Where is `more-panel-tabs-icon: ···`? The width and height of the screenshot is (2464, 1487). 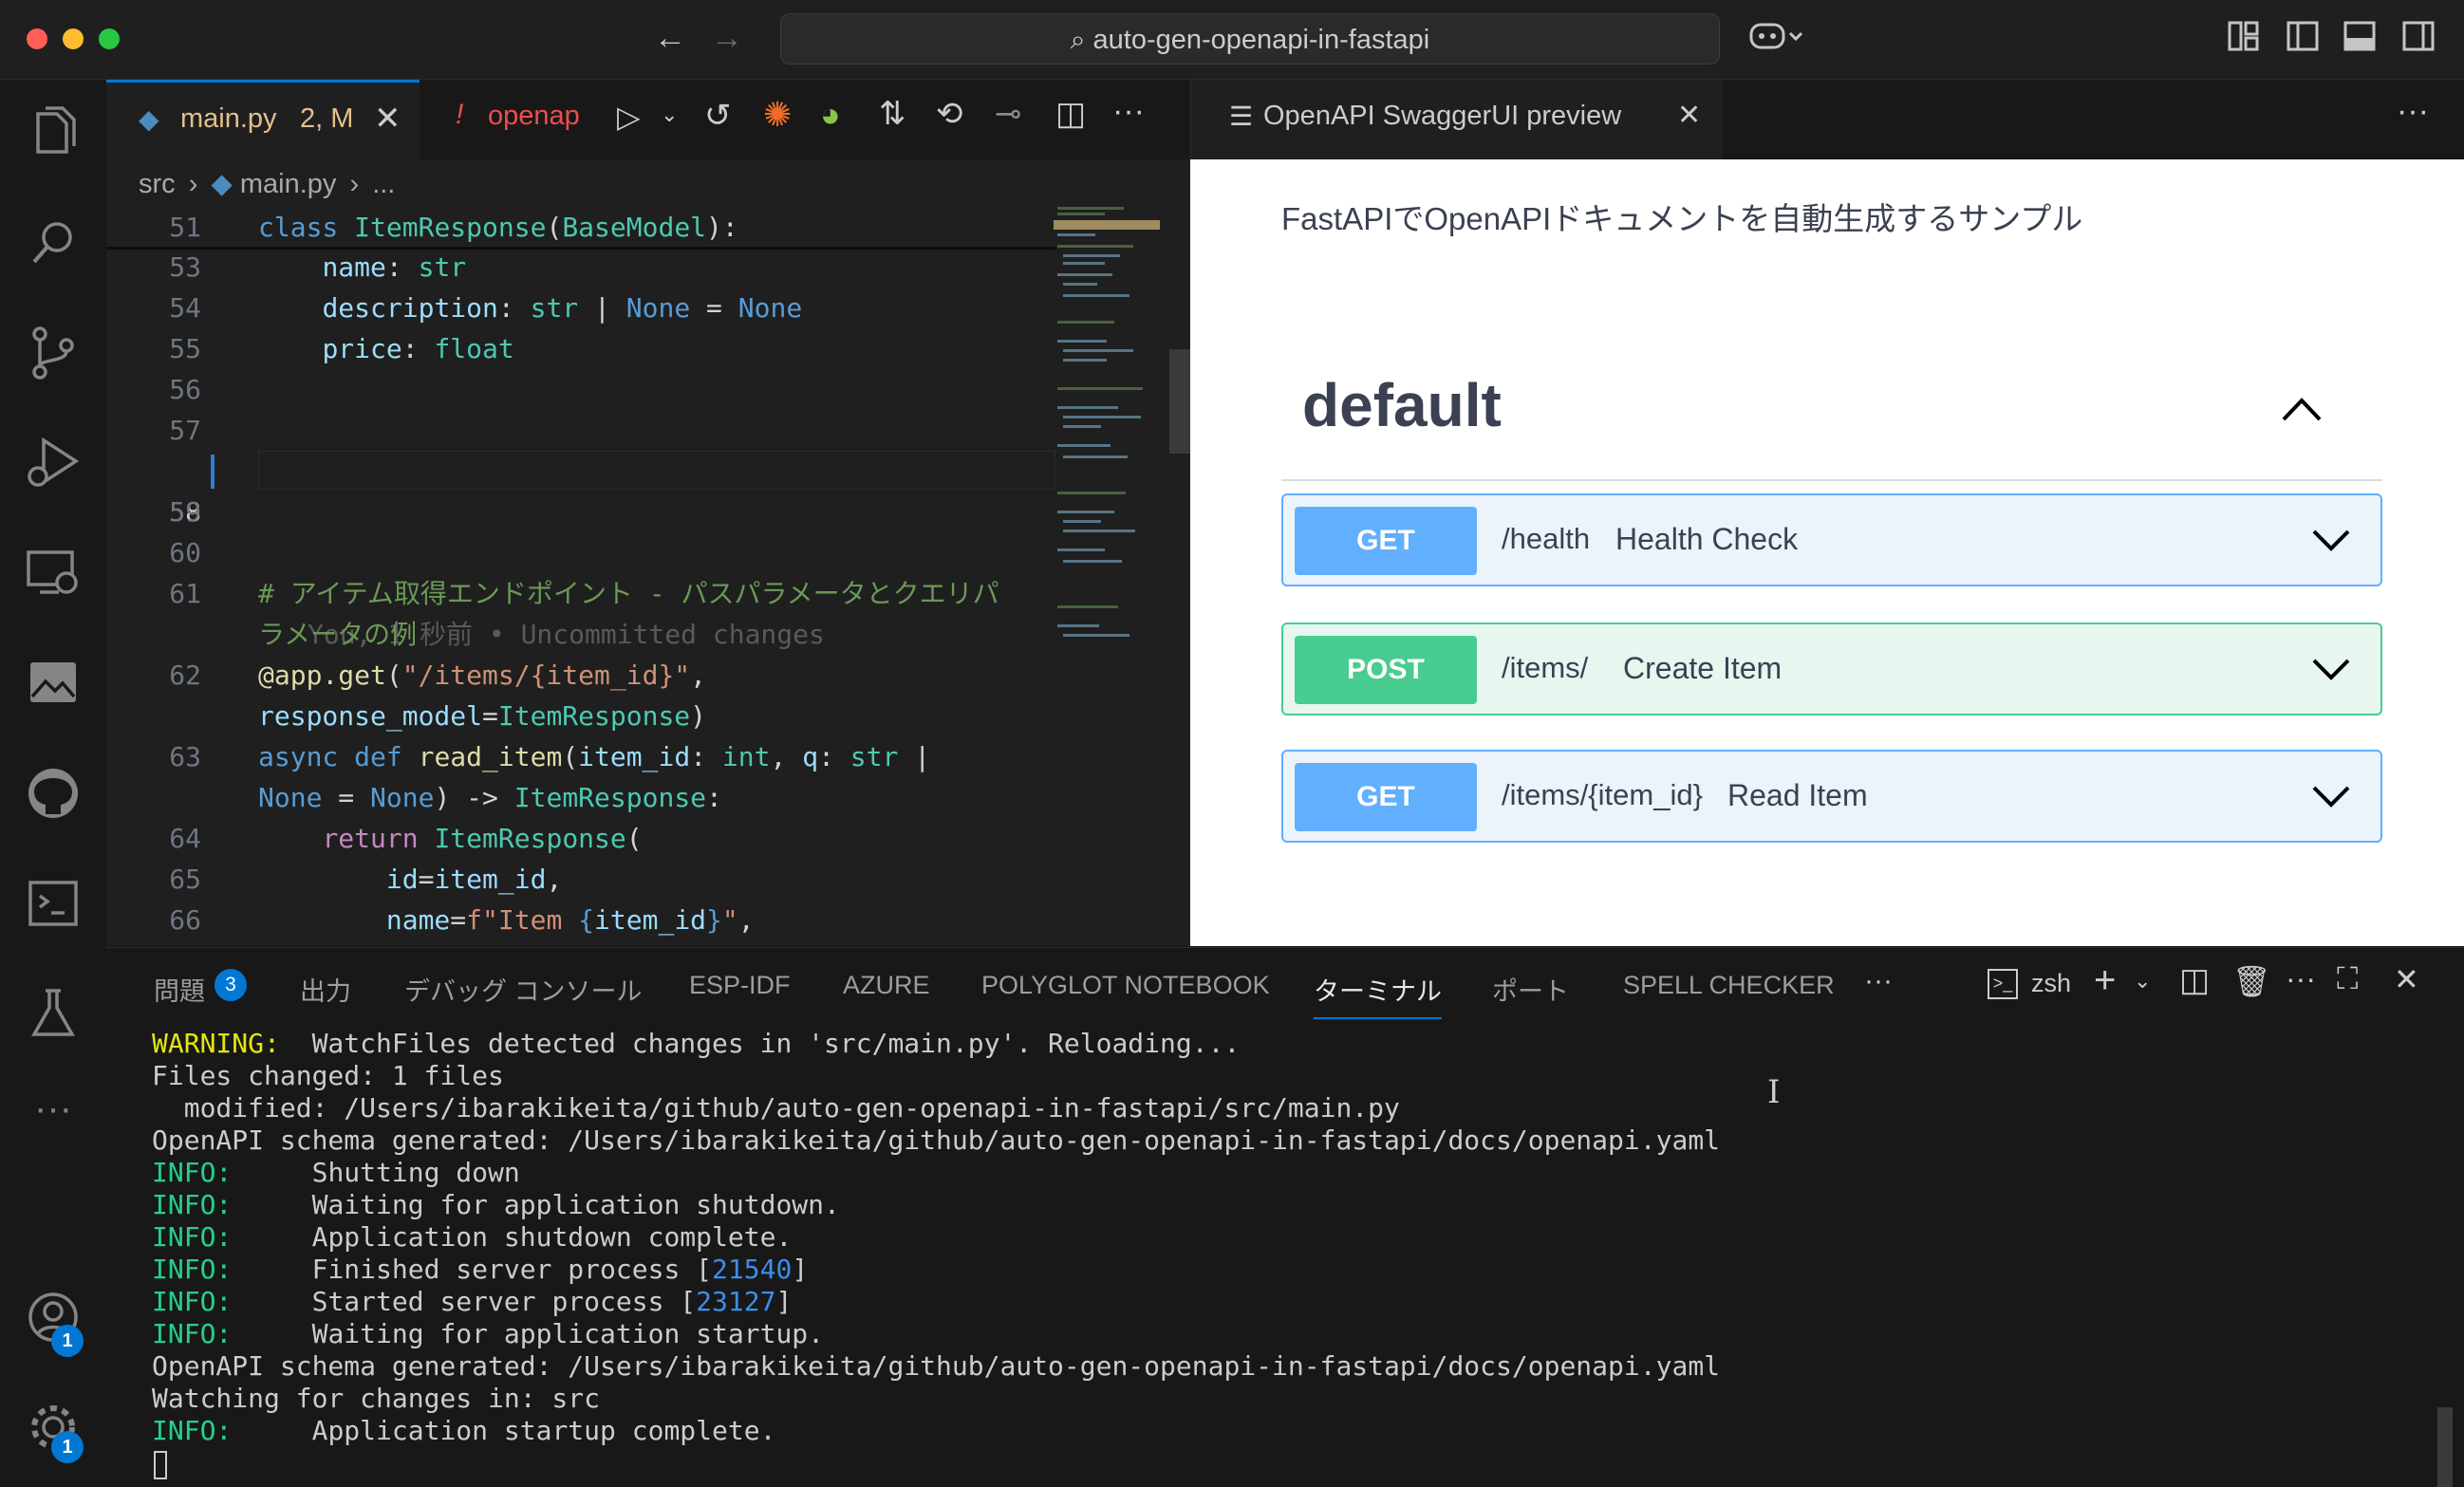
more-panel-tabs-icon: ··· is located at coordinates (1879, 981).